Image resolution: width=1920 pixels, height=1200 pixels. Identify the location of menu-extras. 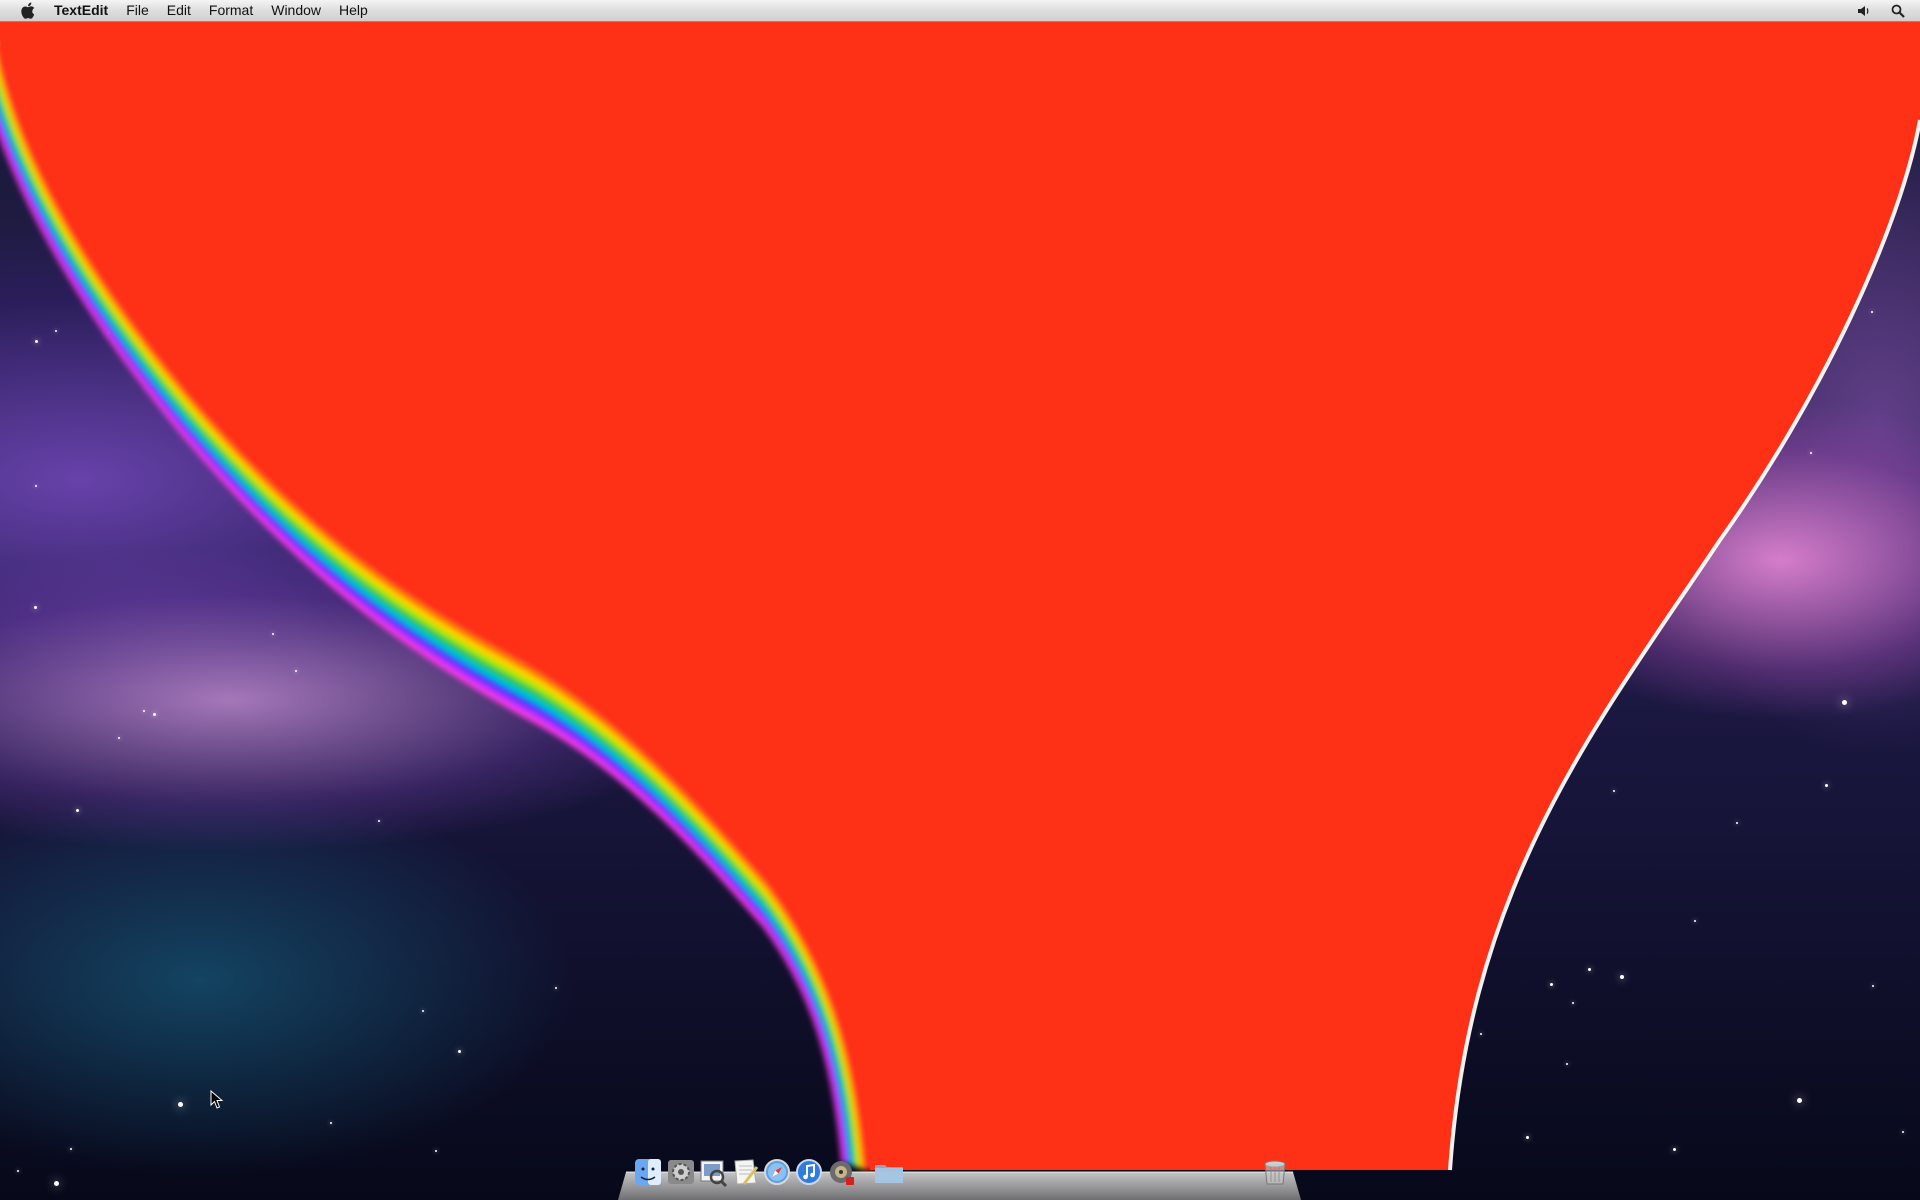
(1886, 10).